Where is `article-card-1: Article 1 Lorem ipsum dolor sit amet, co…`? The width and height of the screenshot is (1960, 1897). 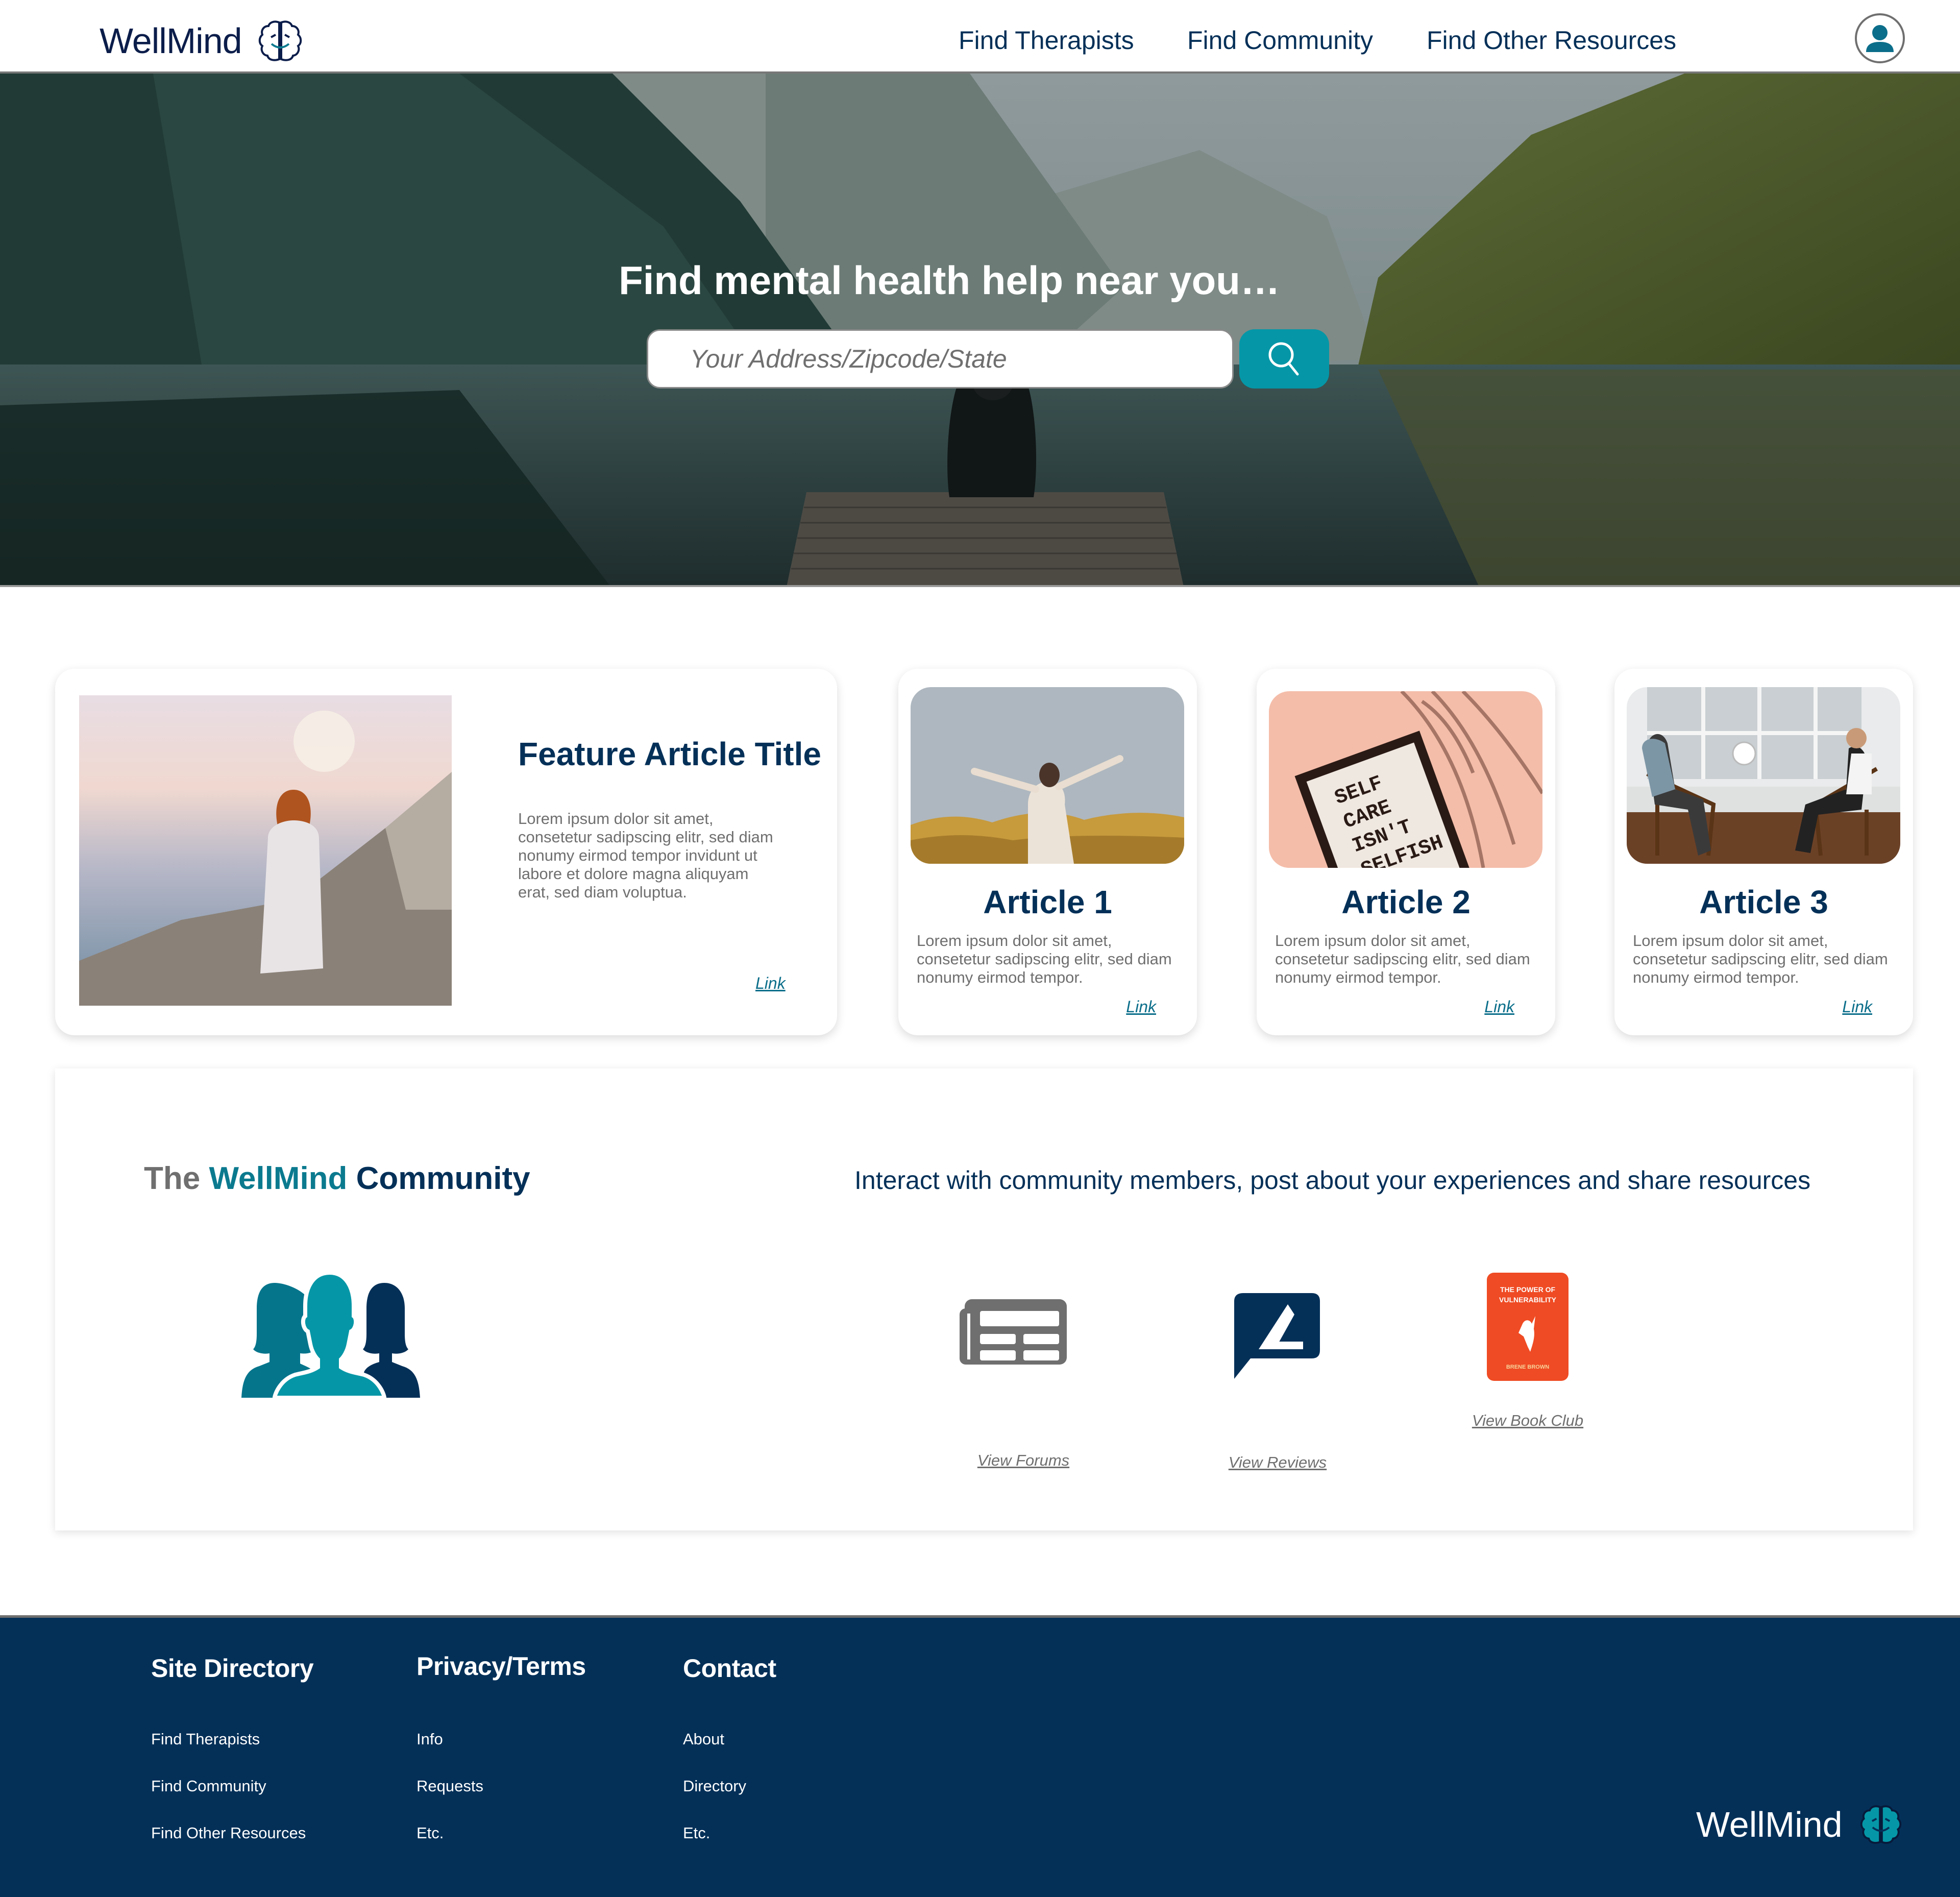 article-card-1: Article 1 Lorem ipsum dolor sit amet, co… is located at coordinates (1047, 852).